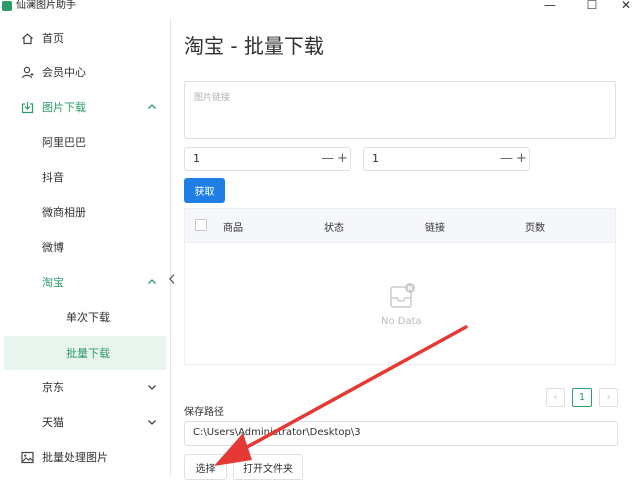 The height and width of the screenshot is (480, 640). Describe the element at coordinates (334, 228) in the screenshot. I see `column-header-status: 状态` at that location.